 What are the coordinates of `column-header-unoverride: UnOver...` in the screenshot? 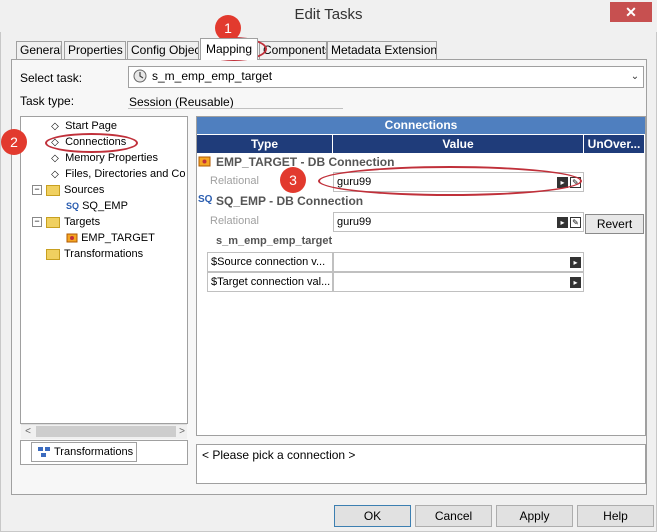 It's located at (614, 144).